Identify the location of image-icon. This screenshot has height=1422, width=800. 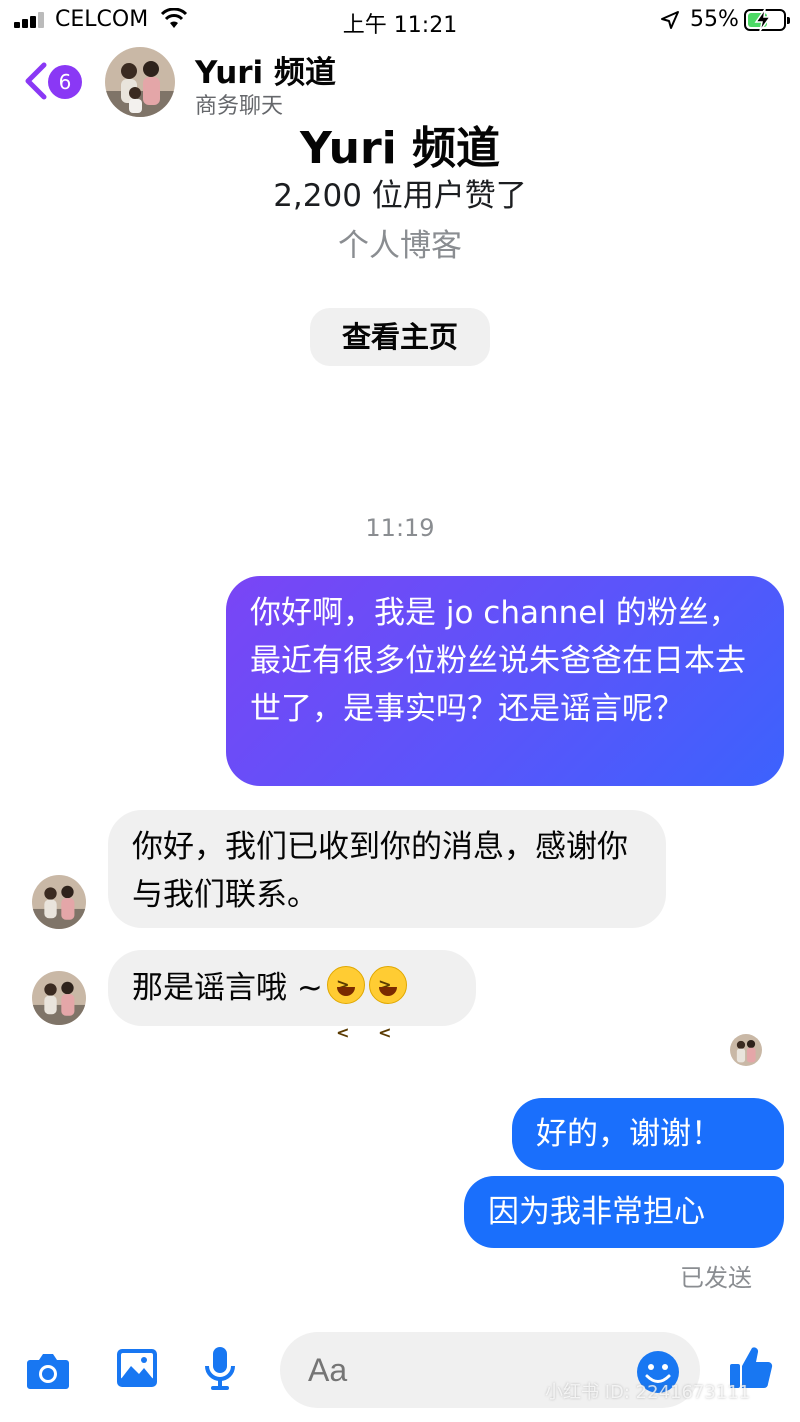
(137, 1368).